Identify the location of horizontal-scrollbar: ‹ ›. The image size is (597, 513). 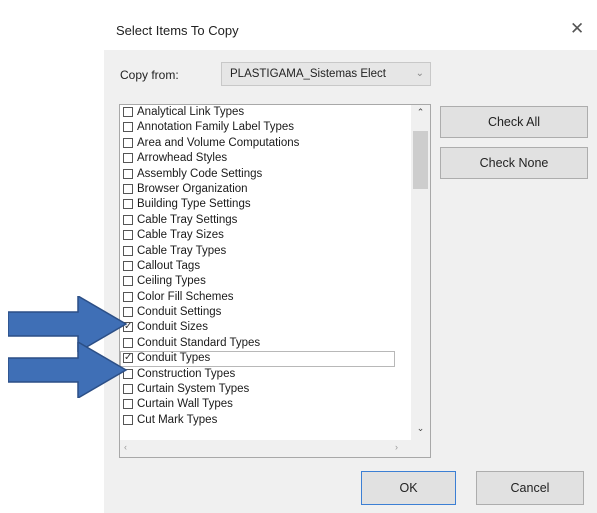
(275, 448).